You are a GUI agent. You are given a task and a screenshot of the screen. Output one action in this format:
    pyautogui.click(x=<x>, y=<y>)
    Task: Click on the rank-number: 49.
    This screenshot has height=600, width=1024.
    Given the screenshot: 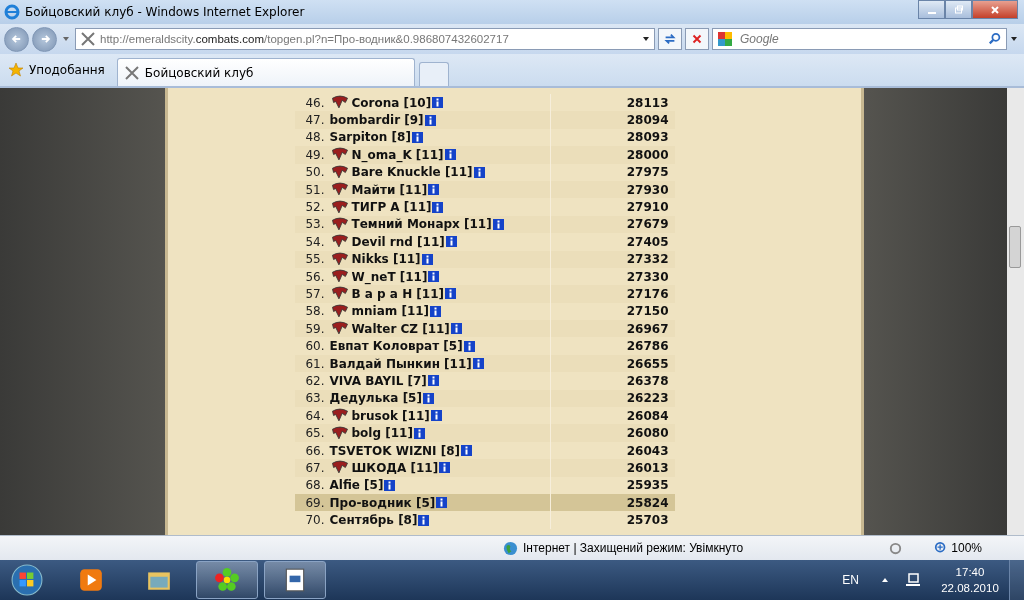 What is the action you would take?
    pyautogui.click(x=315, y=154)
    